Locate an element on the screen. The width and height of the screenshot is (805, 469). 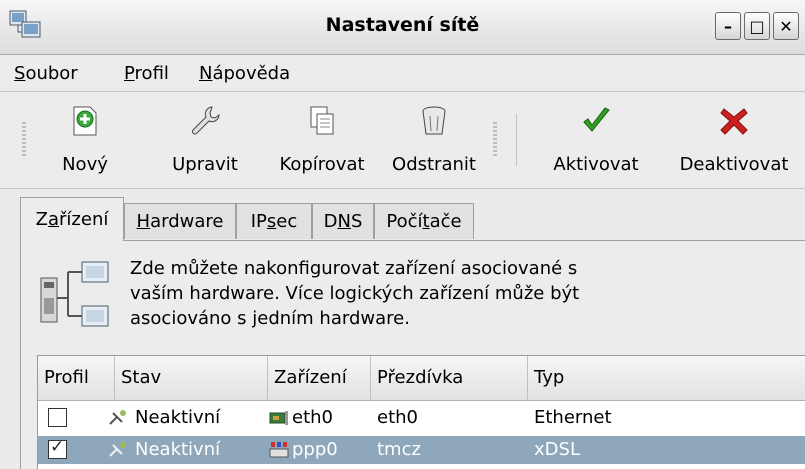
menu-help-accel: N is located at coordinates (206, 73).